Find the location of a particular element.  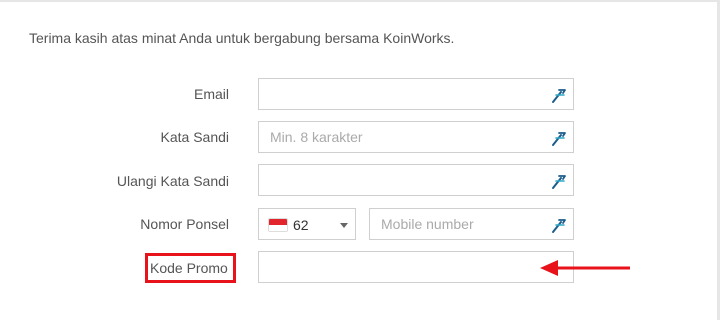

promo-field-wrapper is located at coordinates (416, 267).